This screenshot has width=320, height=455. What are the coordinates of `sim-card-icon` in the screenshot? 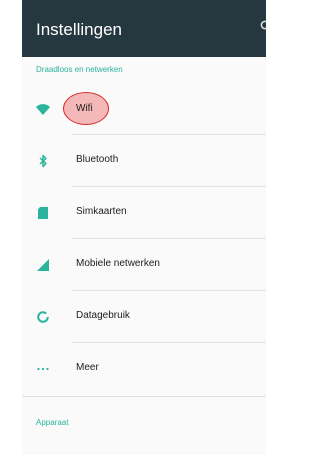 It's located at (43, 213).